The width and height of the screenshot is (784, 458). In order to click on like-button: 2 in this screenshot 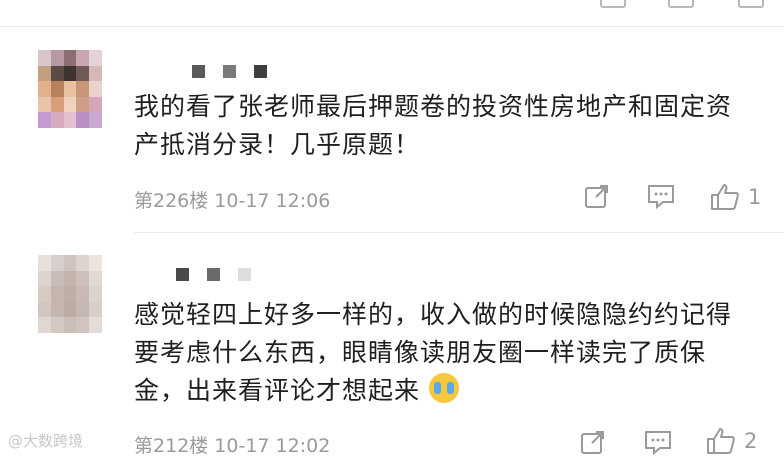, I will do `click(731, 441)`.